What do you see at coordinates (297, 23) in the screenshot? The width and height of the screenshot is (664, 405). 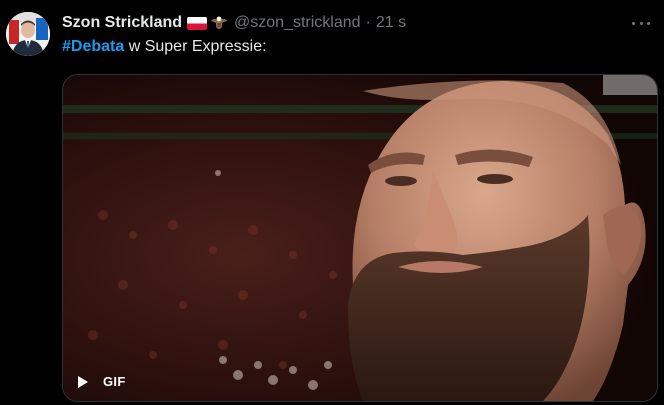 I see `user-handle: @szon_strickland` at bounding box center [297, 23].